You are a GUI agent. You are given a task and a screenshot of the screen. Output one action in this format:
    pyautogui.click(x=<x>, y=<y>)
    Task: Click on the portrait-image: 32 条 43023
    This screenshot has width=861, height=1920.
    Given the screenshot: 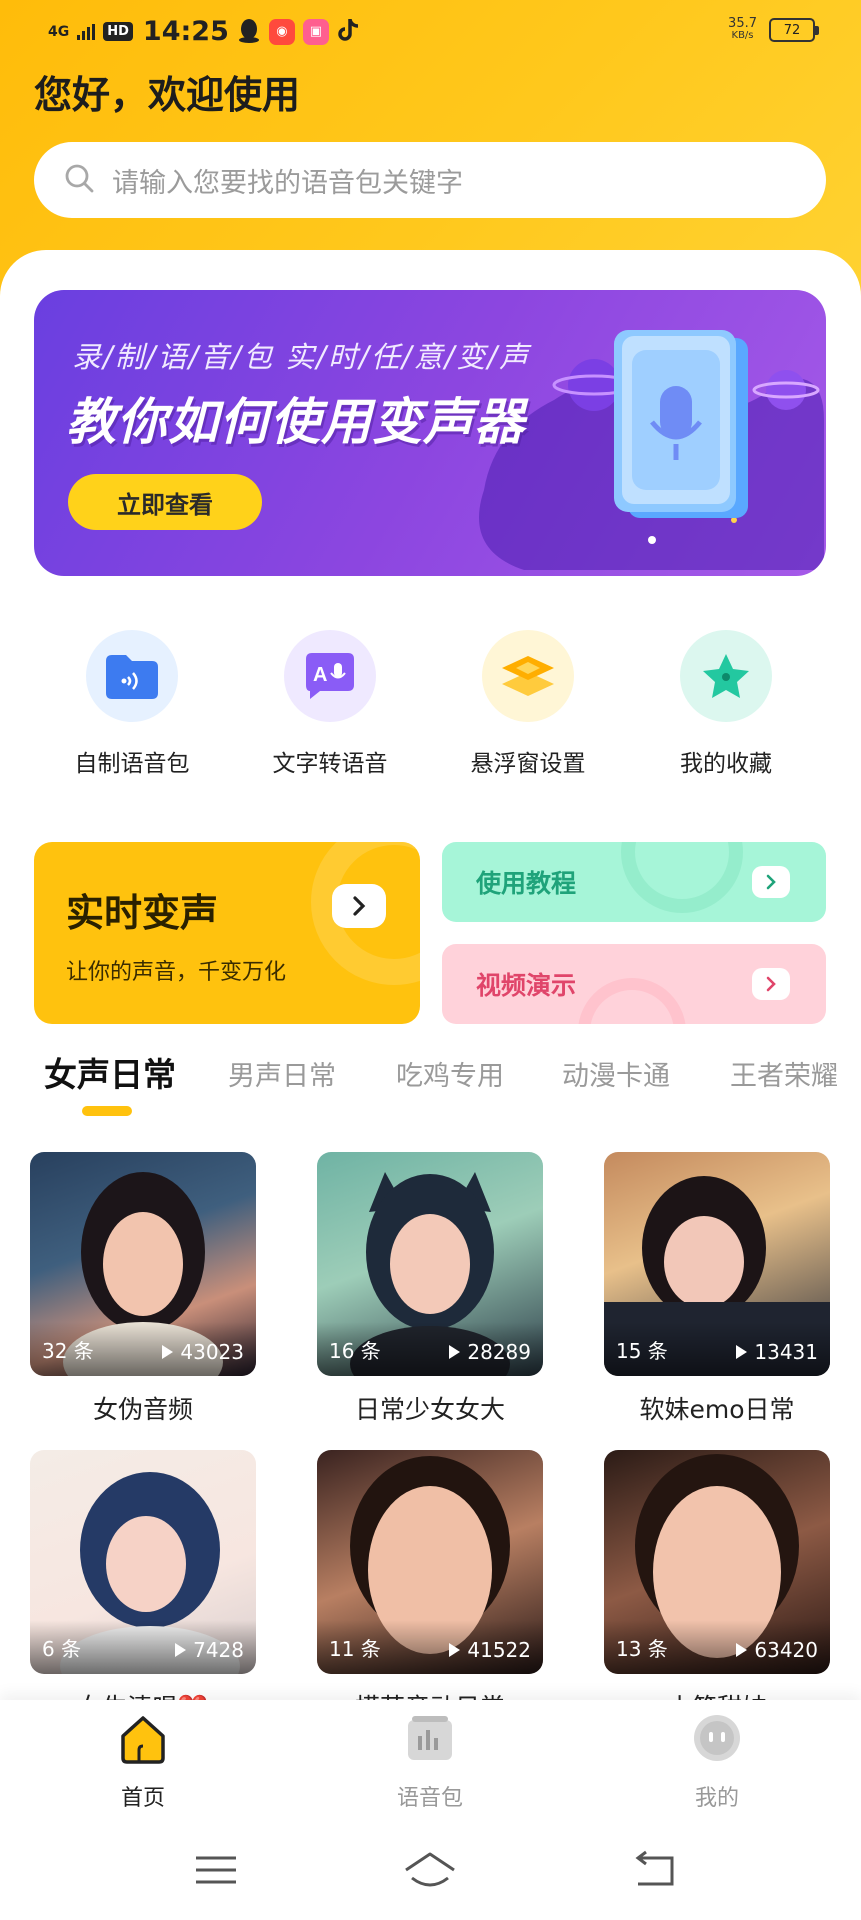 What is the action you would take?
    pyautogui.click(x=143, y=1264)
    